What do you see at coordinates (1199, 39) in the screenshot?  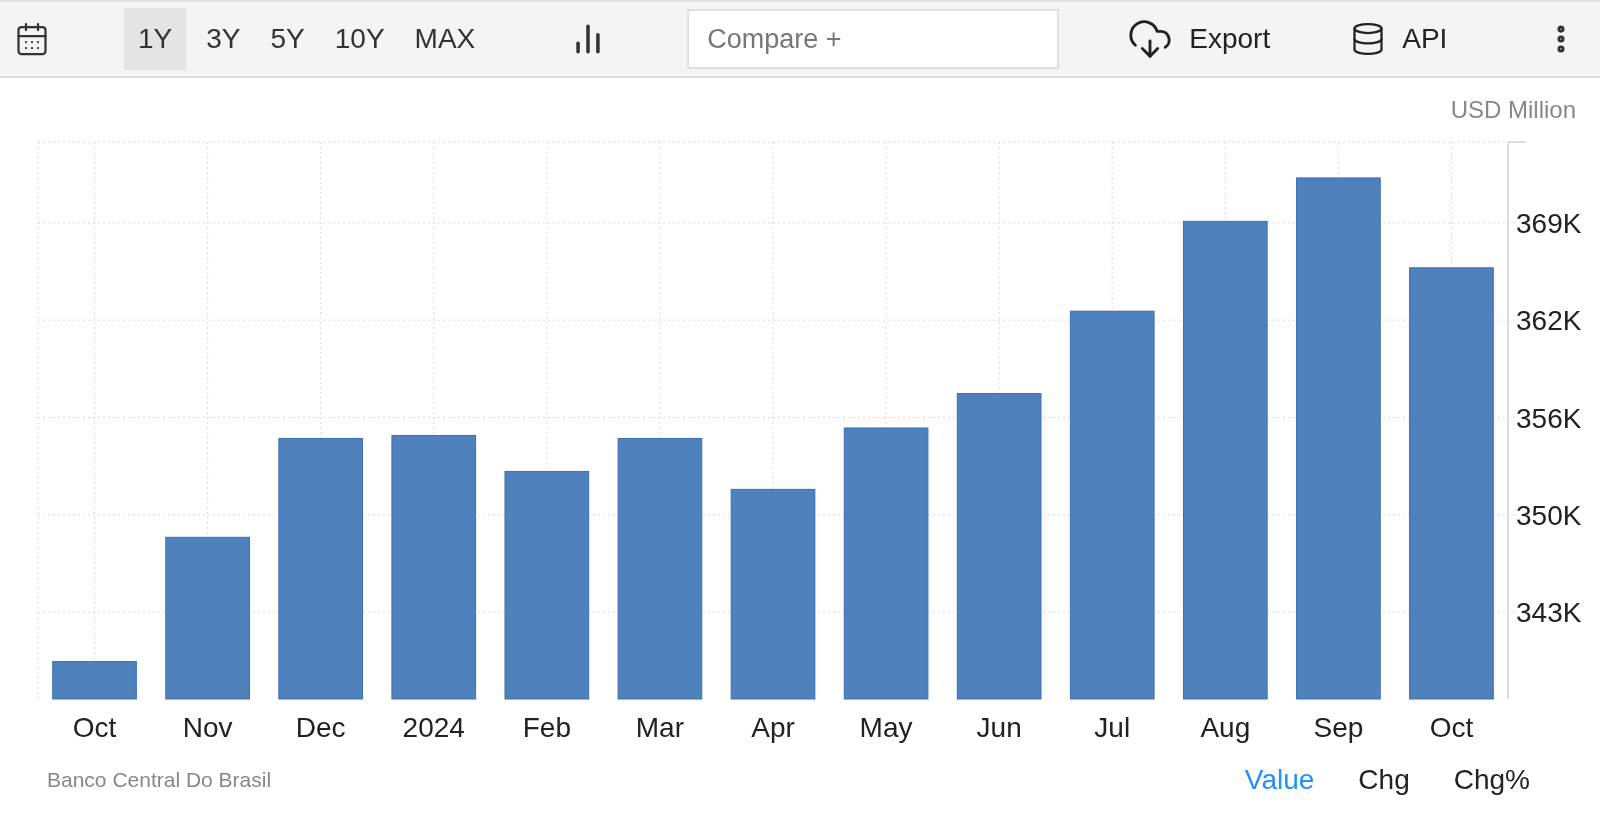 I see `export-button: Export` at bounding box center [1199, 39].